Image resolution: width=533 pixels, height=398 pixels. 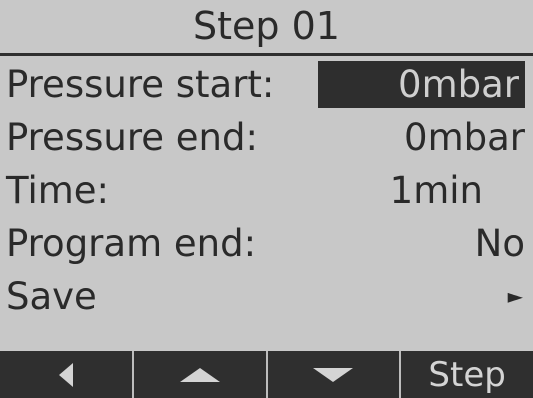 I want to click on step-button-label: Step, so click(x=467, y=374).